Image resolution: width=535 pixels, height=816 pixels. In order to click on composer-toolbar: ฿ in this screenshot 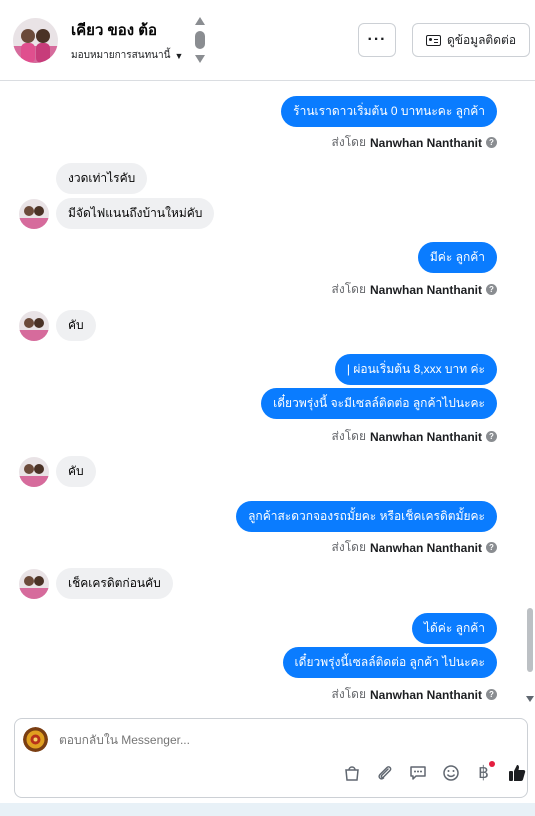, I will do `click(434, 773)`.